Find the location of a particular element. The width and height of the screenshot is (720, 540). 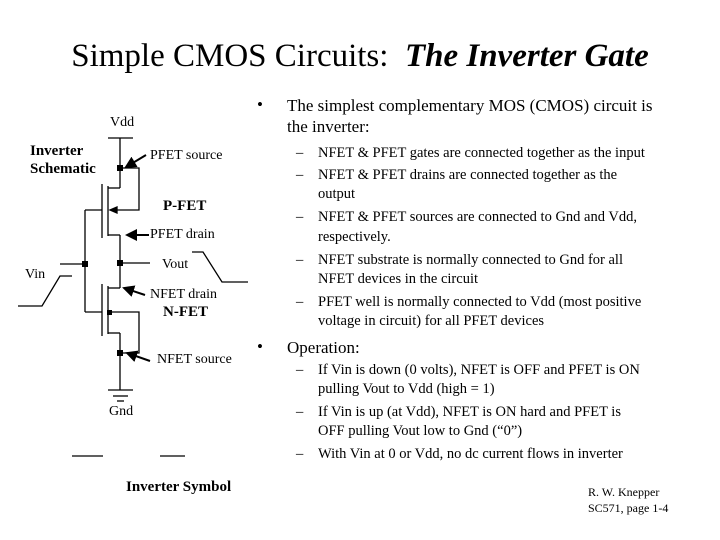

pfet-body-strap is located at coordinates (126, 189).